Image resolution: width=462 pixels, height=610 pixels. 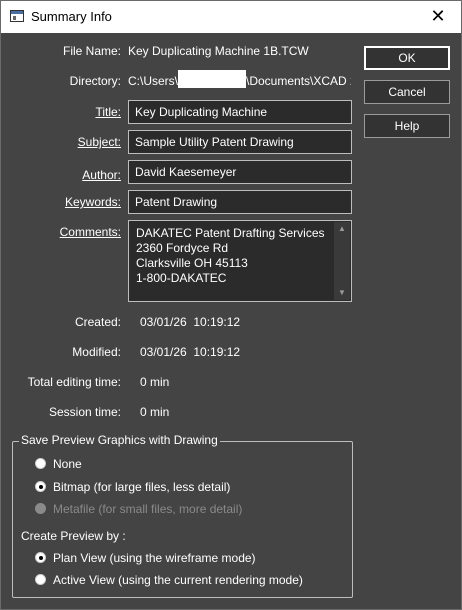 What do you see at coordinates (91, 51) in the screenshot?
I see `file-name-label: File Name:` at bounding box center [91, 51].